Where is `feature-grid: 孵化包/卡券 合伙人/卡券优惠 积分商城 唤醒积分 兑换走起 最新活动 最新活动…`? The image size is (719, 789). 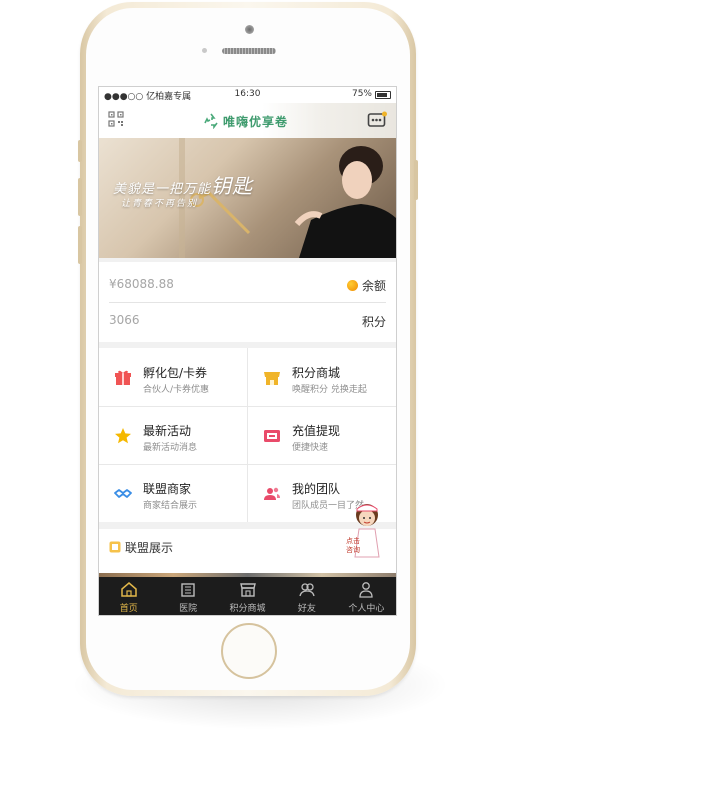 feature-grid: 孵化包/卡券 合伙人/卡券优惠 积分商城 唤醒积分 兑换走起 最新活动 最新活动… is located at coordinates (247, 435).